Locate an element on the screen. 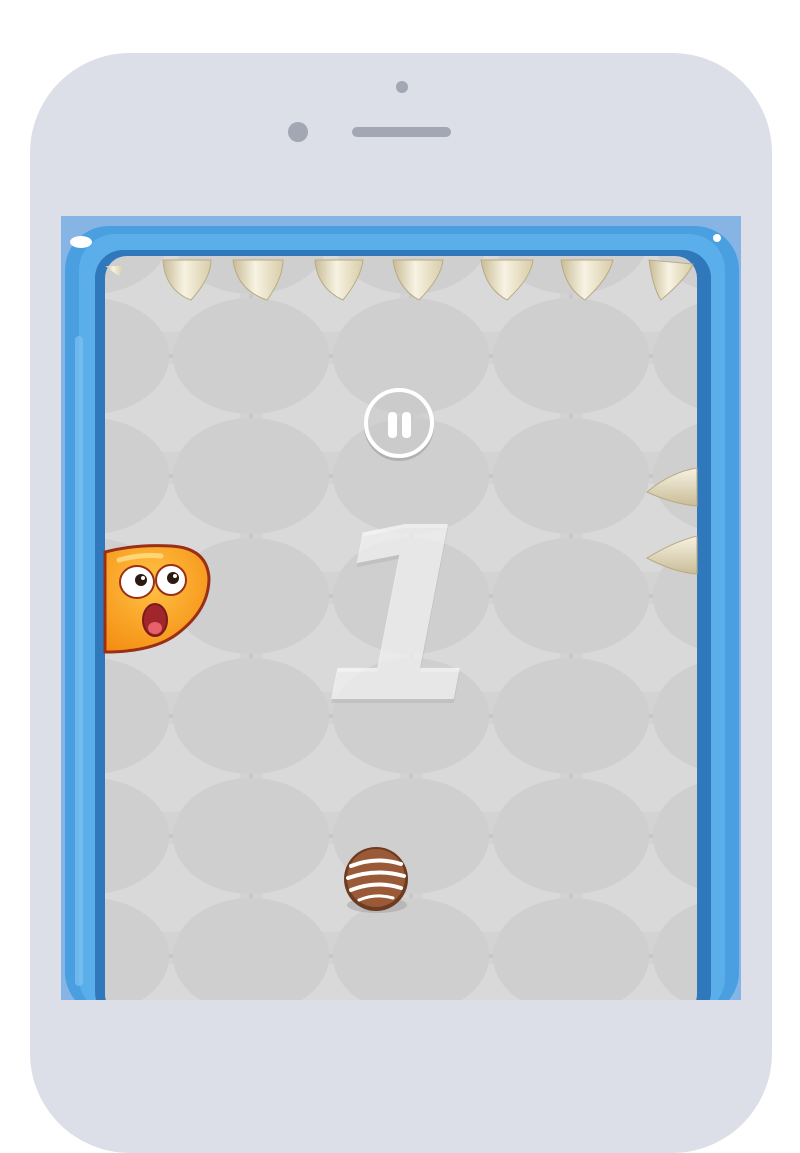 Image resolution: width=800 pixels, height=1153 pixels. frame-gloss-right is located at coordinates (717, 238).